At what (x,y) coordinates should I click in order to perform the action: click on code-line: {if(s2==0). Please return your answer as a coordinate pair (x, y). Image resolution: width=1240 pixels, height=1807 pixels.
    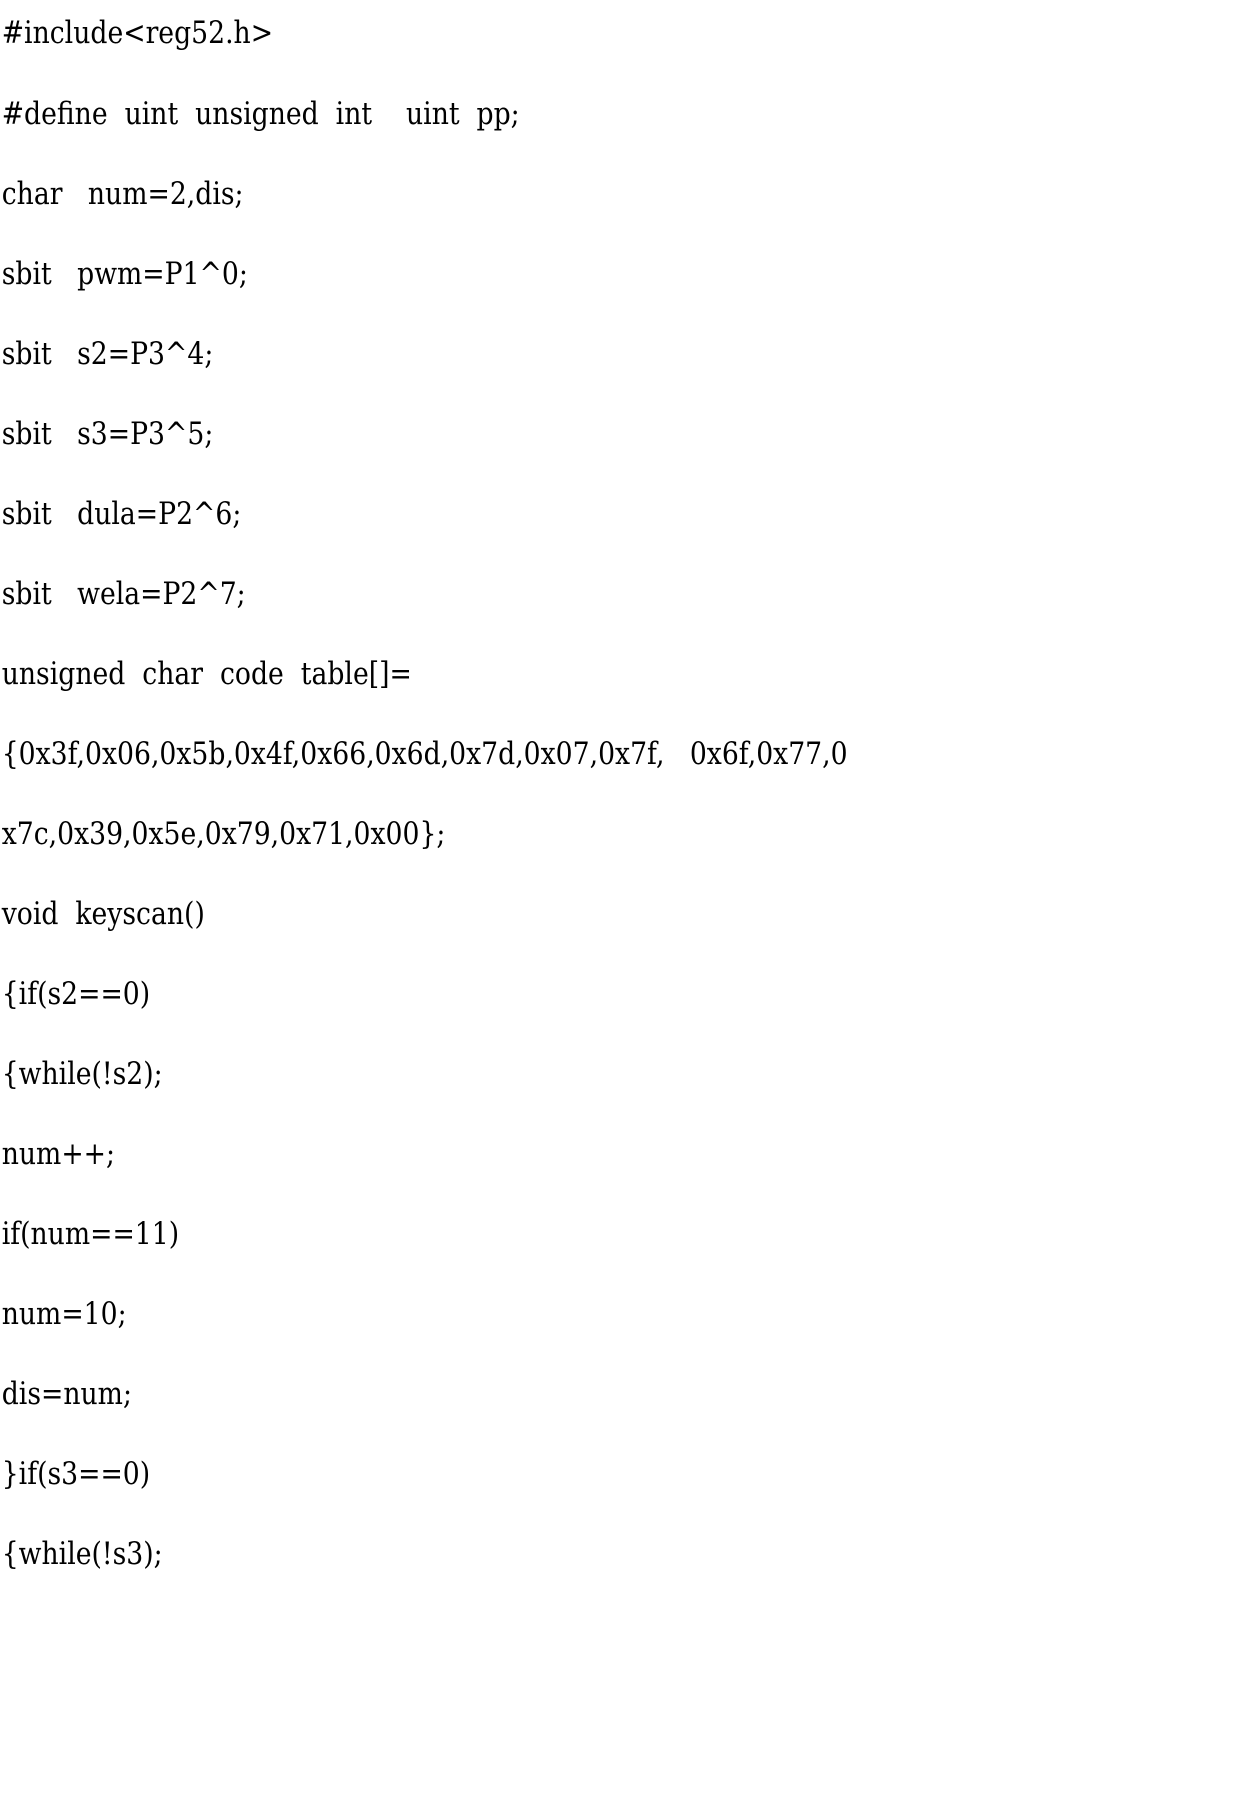
    Looking at the image, I should click on (76, 994).